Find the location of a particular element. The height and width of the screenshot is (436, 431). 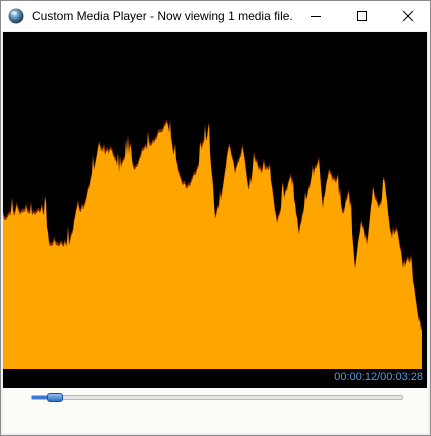

media-player-globe-icon is located at coordinates (16, 16).